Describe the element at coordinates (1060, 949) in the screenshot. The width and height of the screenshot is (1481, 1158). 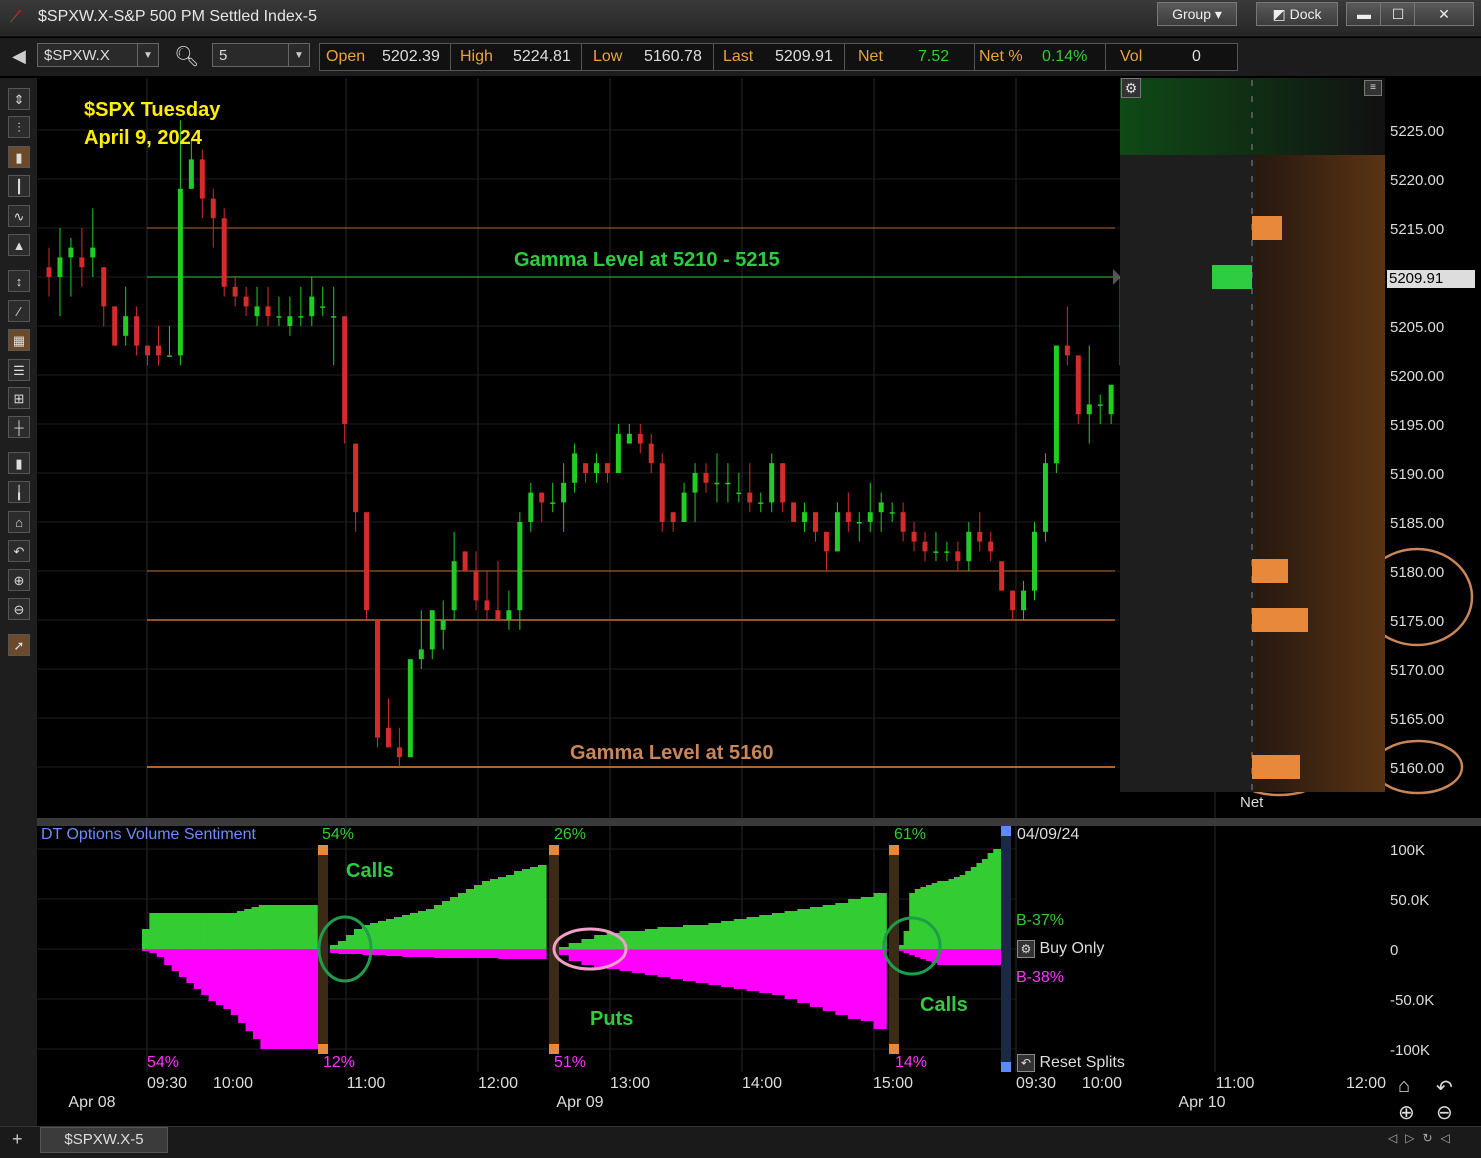
I see `buy-only-toggle: ⚙ Buy Only` at that location.